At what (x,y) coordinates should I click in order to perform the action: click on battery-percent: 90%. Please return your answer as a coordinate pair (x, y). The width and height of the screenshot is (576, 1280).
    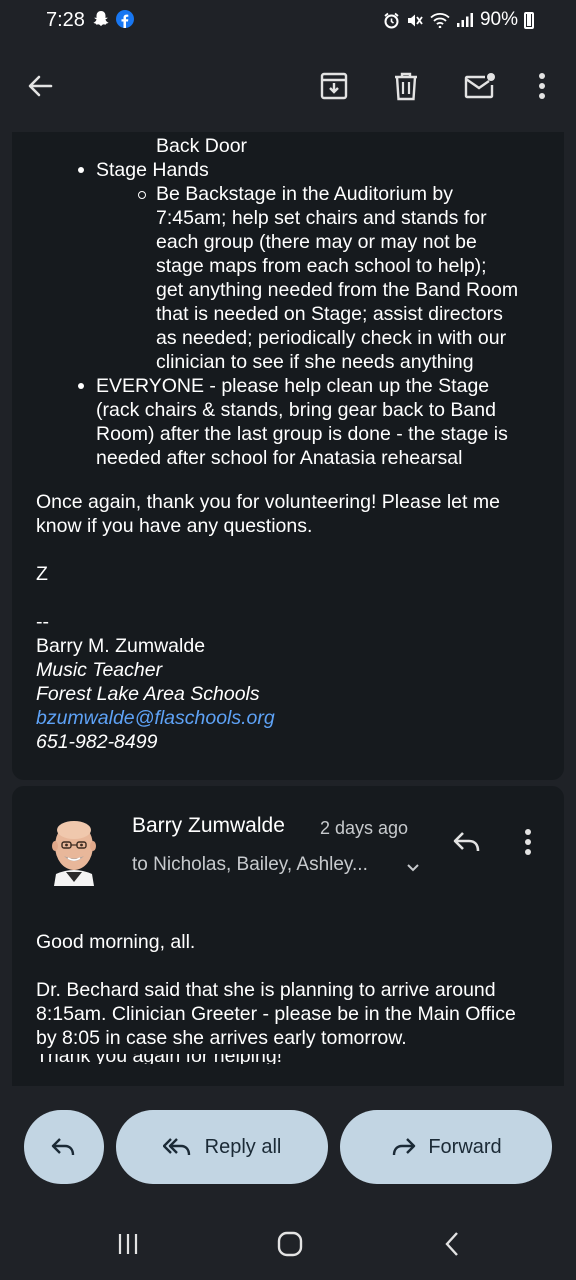
    Looking at the image, I should click on (498, 19).